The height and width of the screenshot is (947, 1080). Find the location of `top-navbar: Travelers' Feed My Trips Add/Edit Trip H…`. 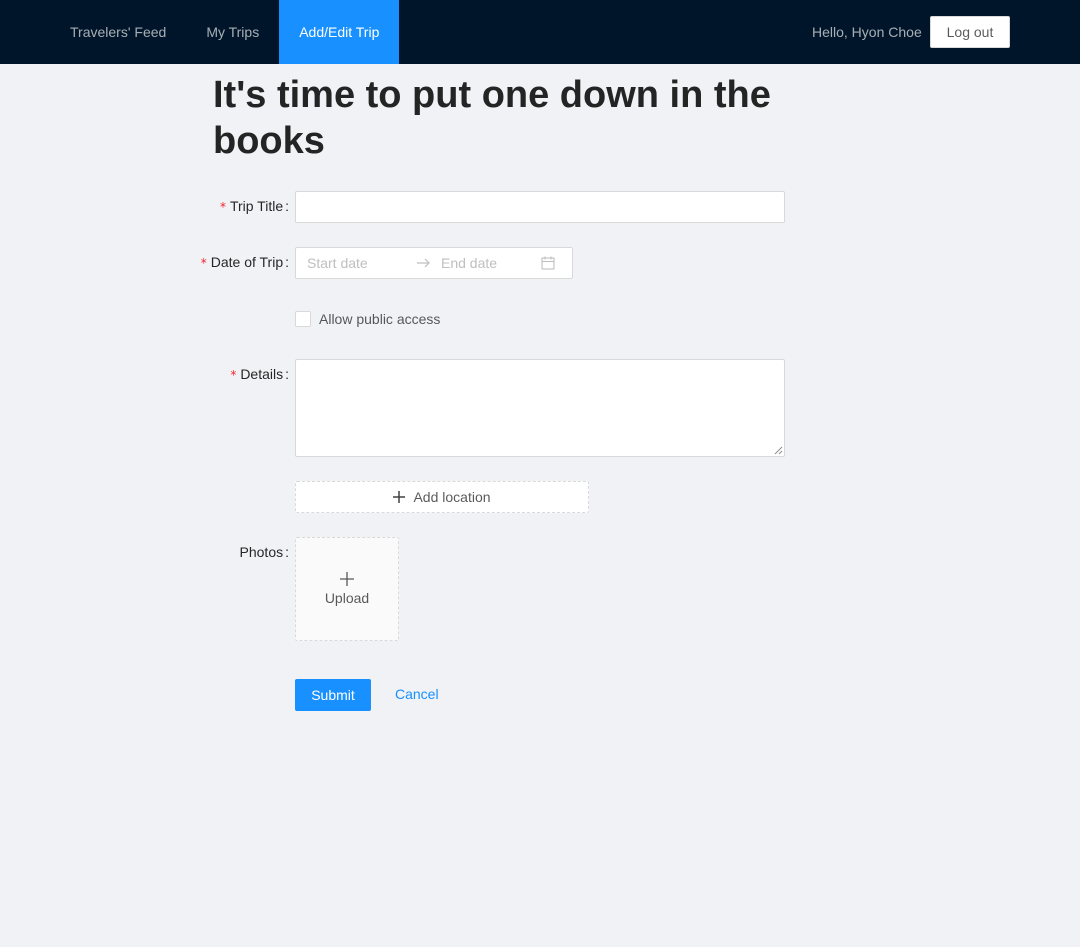

top-navbar: Travelers' Feed My Trips Add/Edit Trip H… is located at coordinates (540, 32).